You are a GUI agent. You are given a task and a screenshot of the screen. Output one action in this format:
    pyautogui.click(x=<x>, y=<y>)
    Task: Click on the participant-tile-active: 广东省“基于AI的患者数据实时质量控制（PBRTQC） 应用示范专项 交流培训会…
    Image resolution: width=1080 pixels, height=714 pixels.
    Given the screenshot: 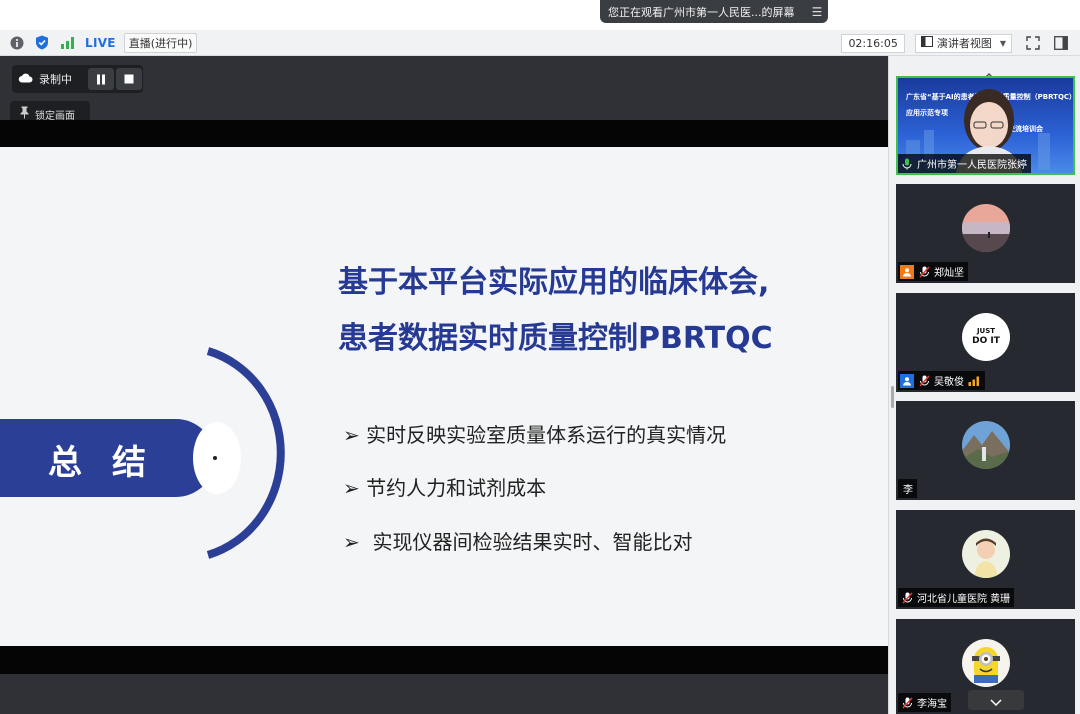 What is the action you would take?
    pyautogui.click(x=985, y=125)
    